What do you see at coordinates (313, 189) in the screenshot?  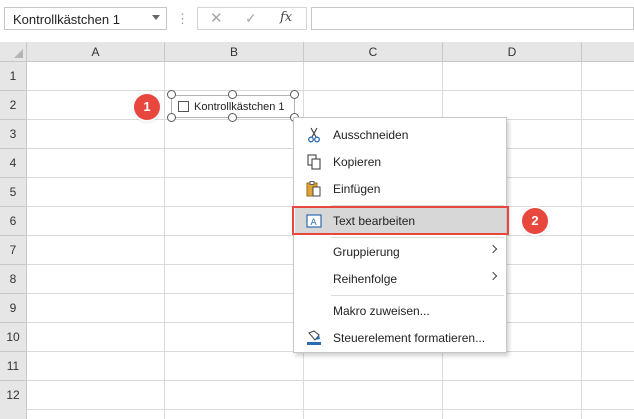 I see `paste-icon` at bounding box center [313, 189].